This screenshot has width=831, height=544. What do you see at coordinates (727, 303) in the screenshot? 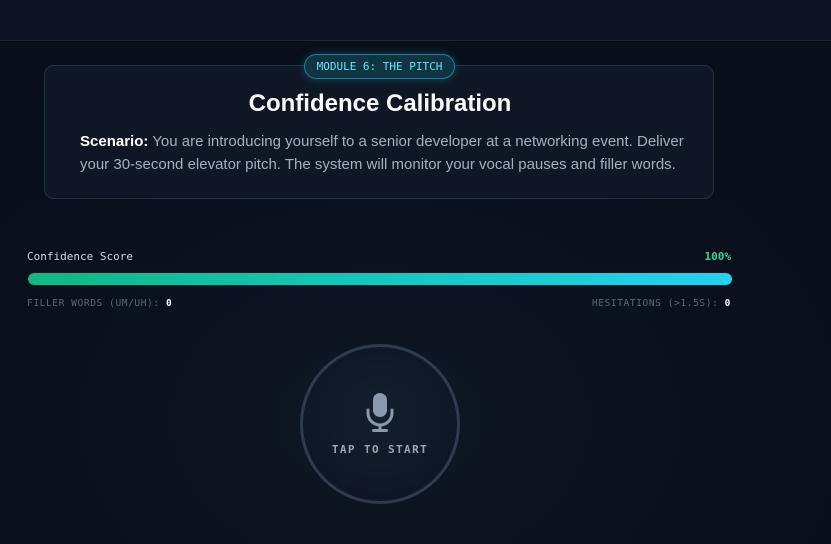
I see `hesitations-count: 0` at bounding box center [727, 303].